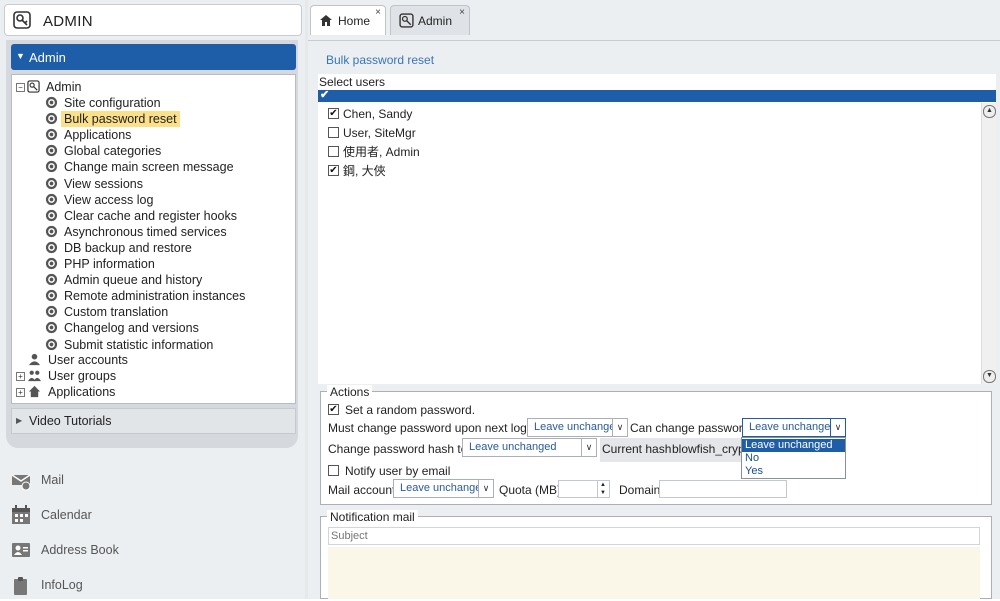 The width and height of the screenshot is (1000, 601). What do you see at coordinates (20, 87) in the screenshot?
I see `collapse-icon: −` at bounding box center [20, 87].